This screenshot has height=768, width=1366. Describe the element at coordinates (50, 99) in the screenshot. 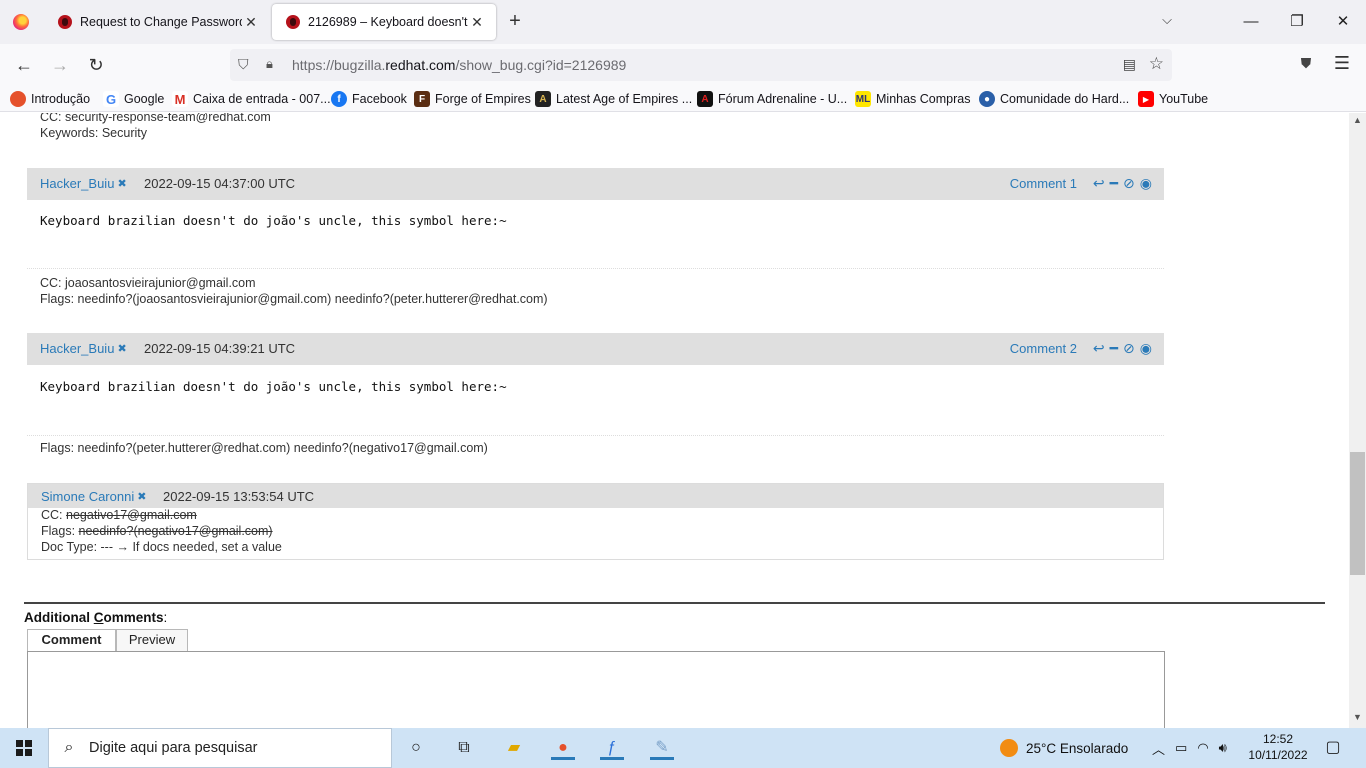

I see `bookmark-introducao: Introdução` at that location.